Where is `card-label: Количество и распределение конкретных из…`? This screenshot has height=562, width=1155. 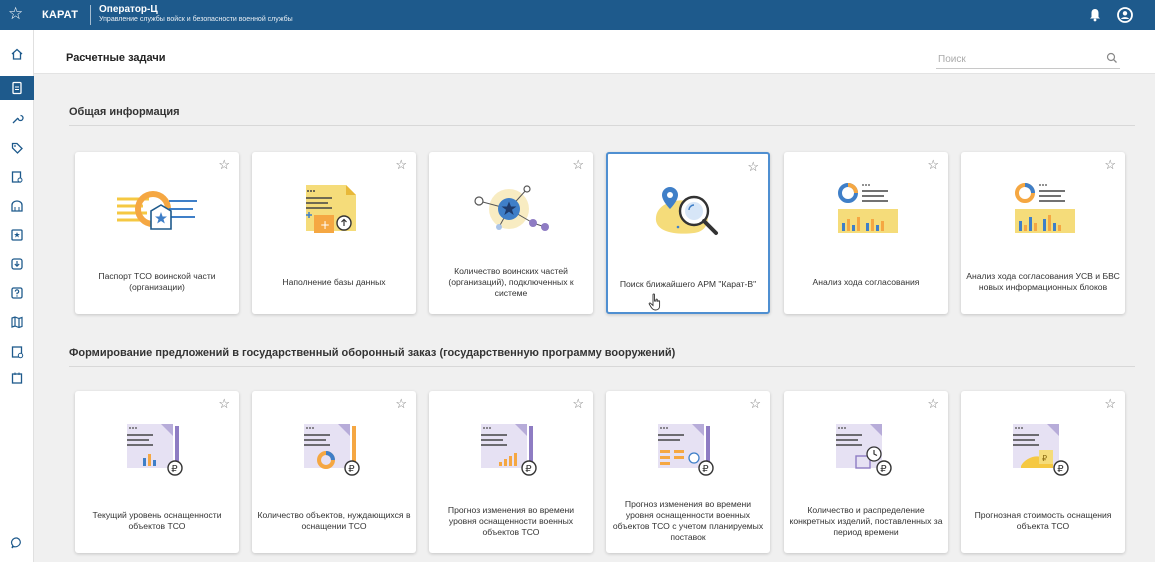 card-label: Количество и распределение конкретных из… is located at coordinates (866, 520).